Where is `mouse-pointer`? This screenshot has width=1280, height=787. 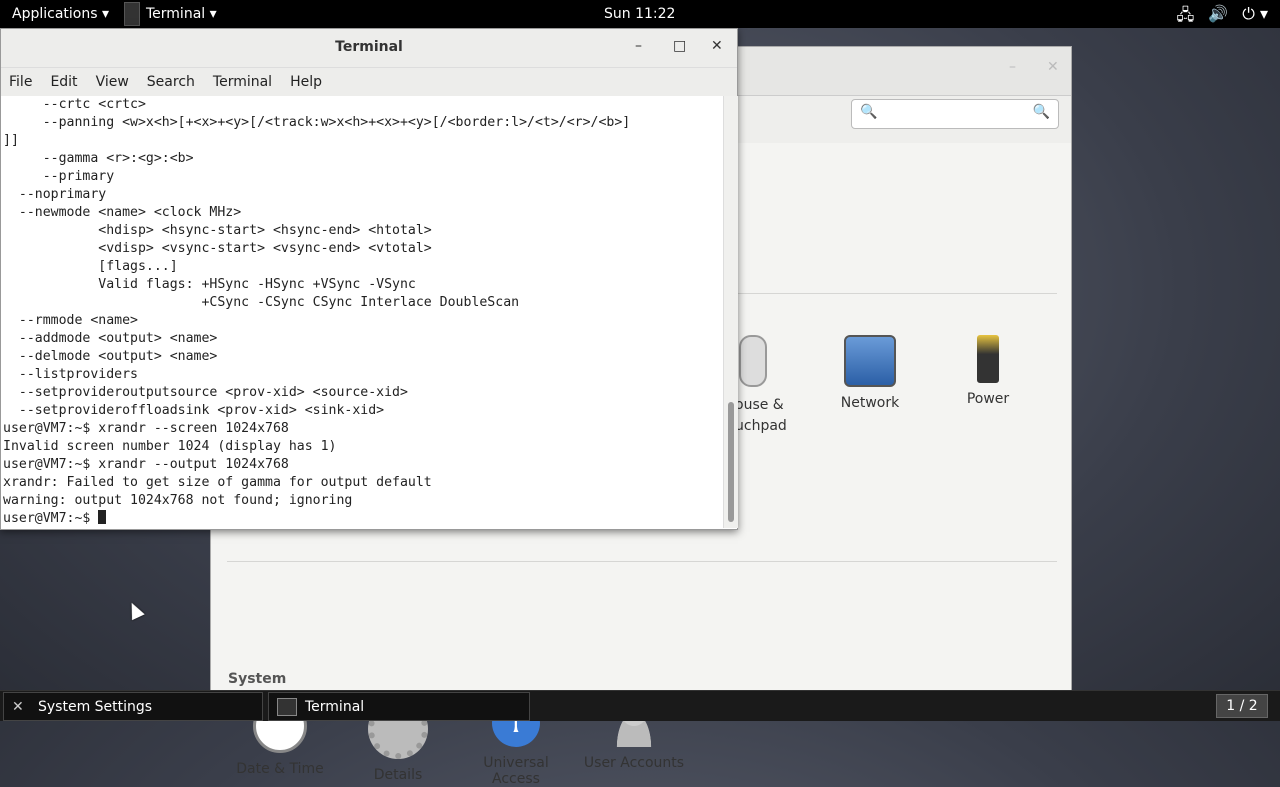 mouse-pointer is located at coordinates (135, 610).